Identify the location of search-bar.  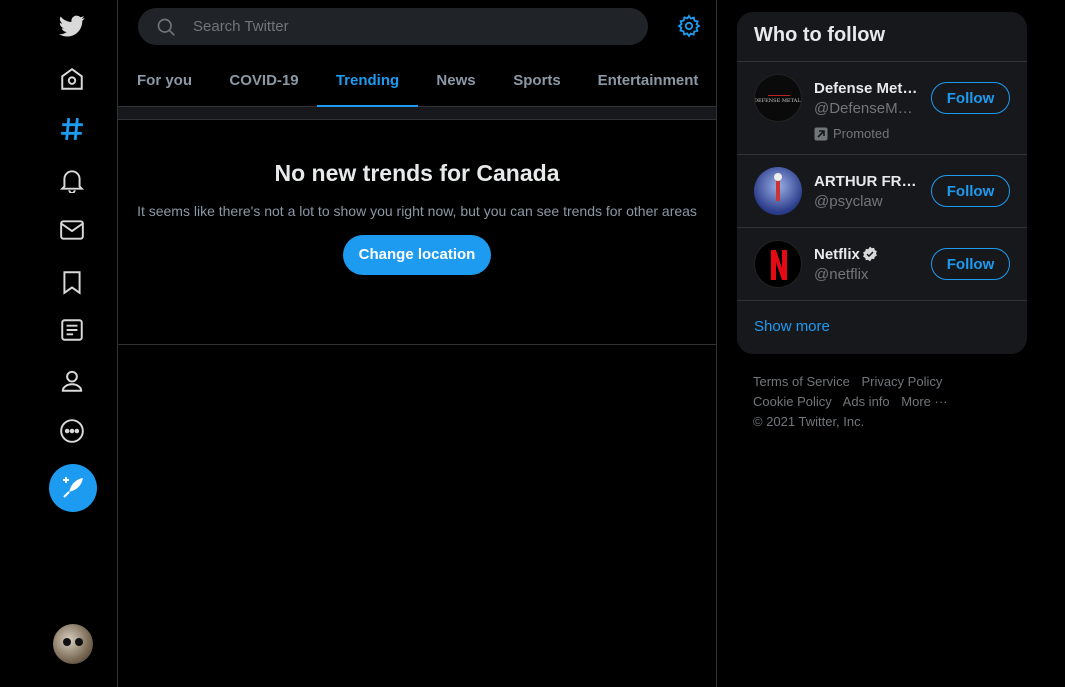
(393, 26).